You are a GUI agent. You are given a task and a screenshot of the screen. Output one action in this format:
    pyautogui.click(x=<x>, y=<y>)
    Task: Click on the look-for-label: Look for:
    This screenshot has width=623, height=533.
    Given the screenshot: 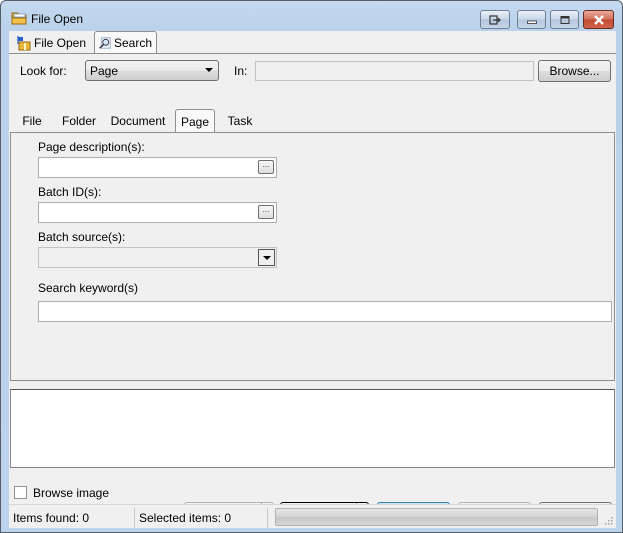 What is the action you would take?
    pyautogui.click(x=43, y=71)
    